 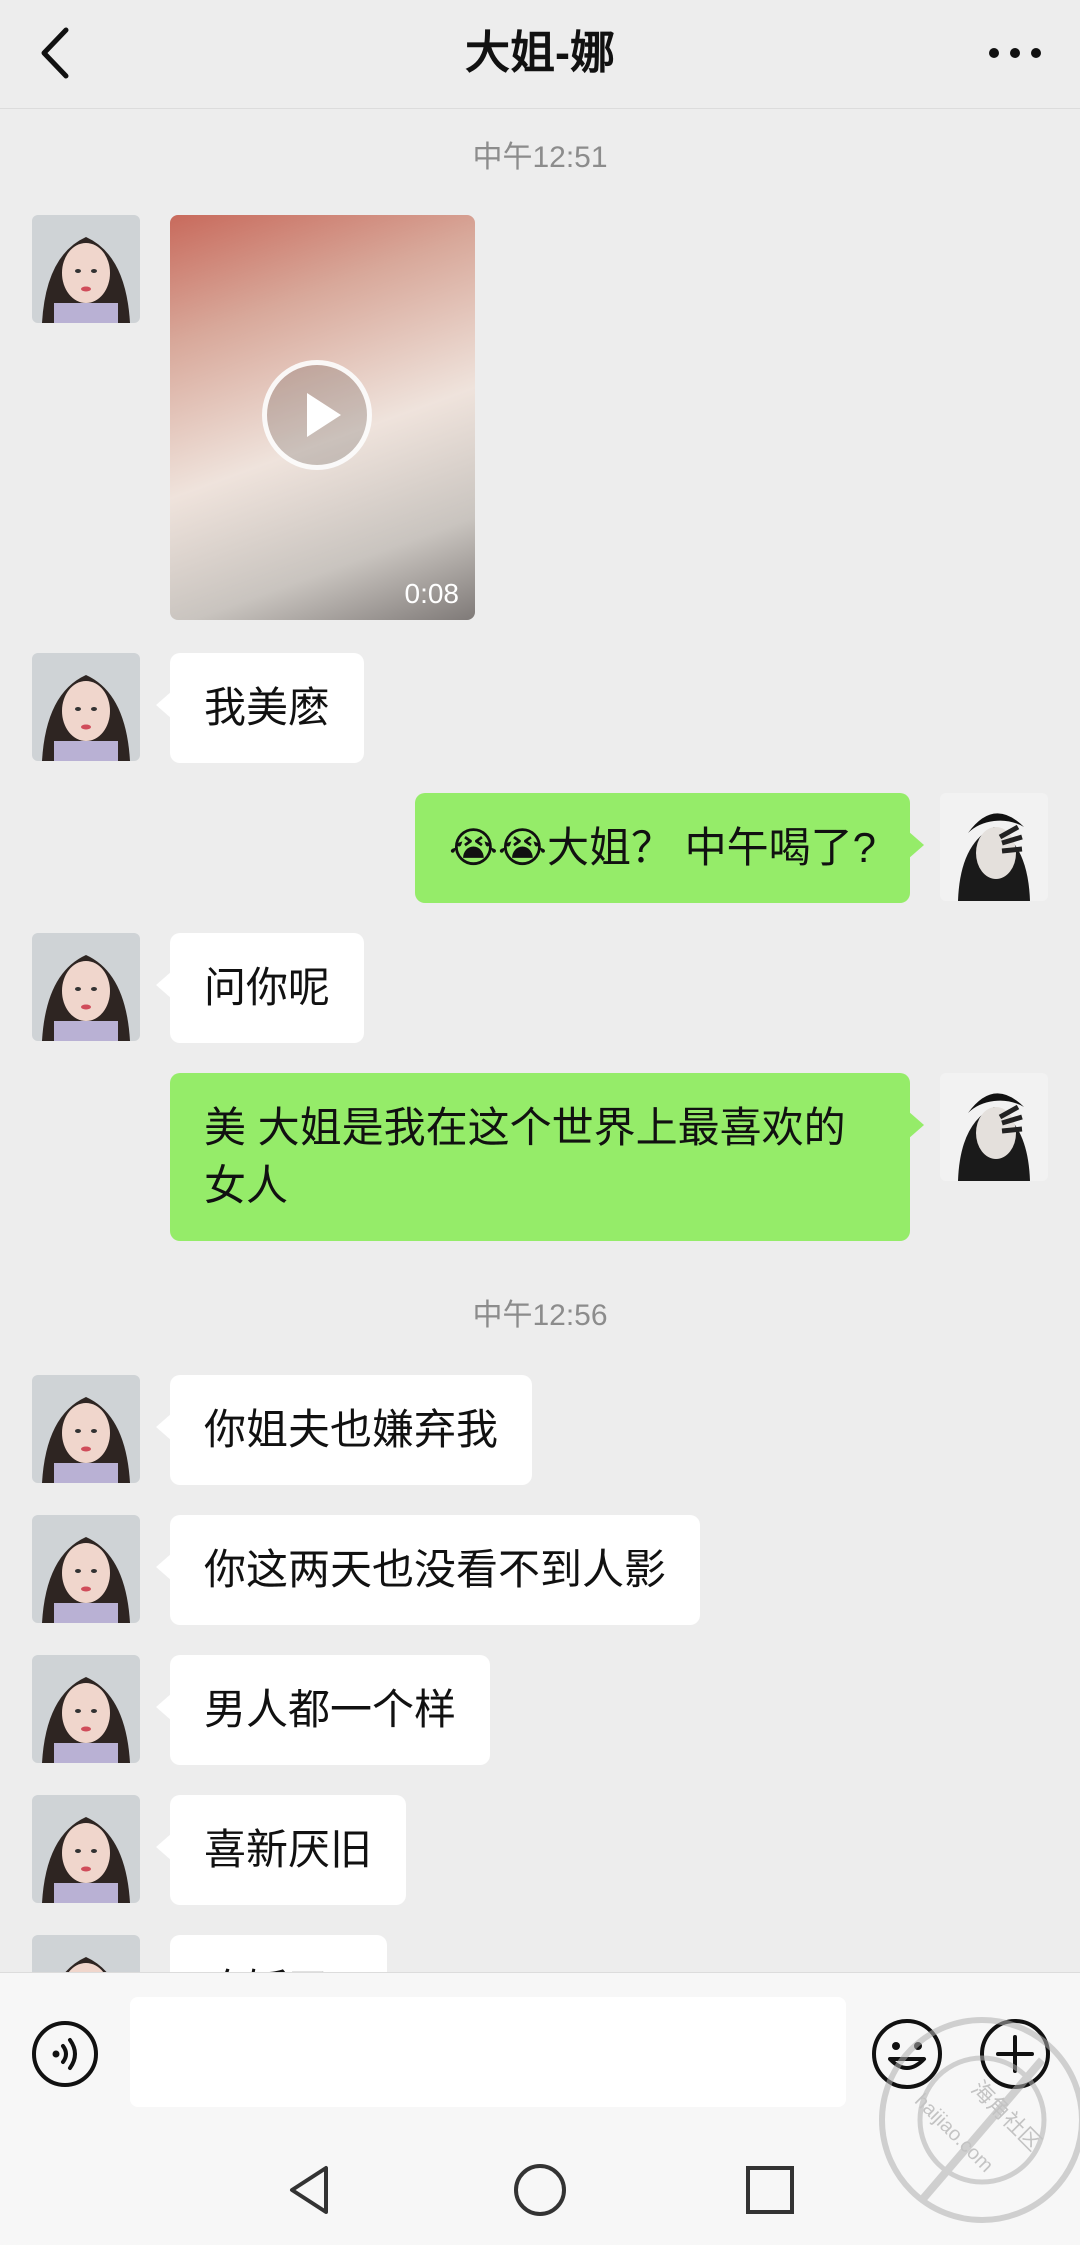 I want to click on timestamp: 中午12:51, so click(x=540, y=157).